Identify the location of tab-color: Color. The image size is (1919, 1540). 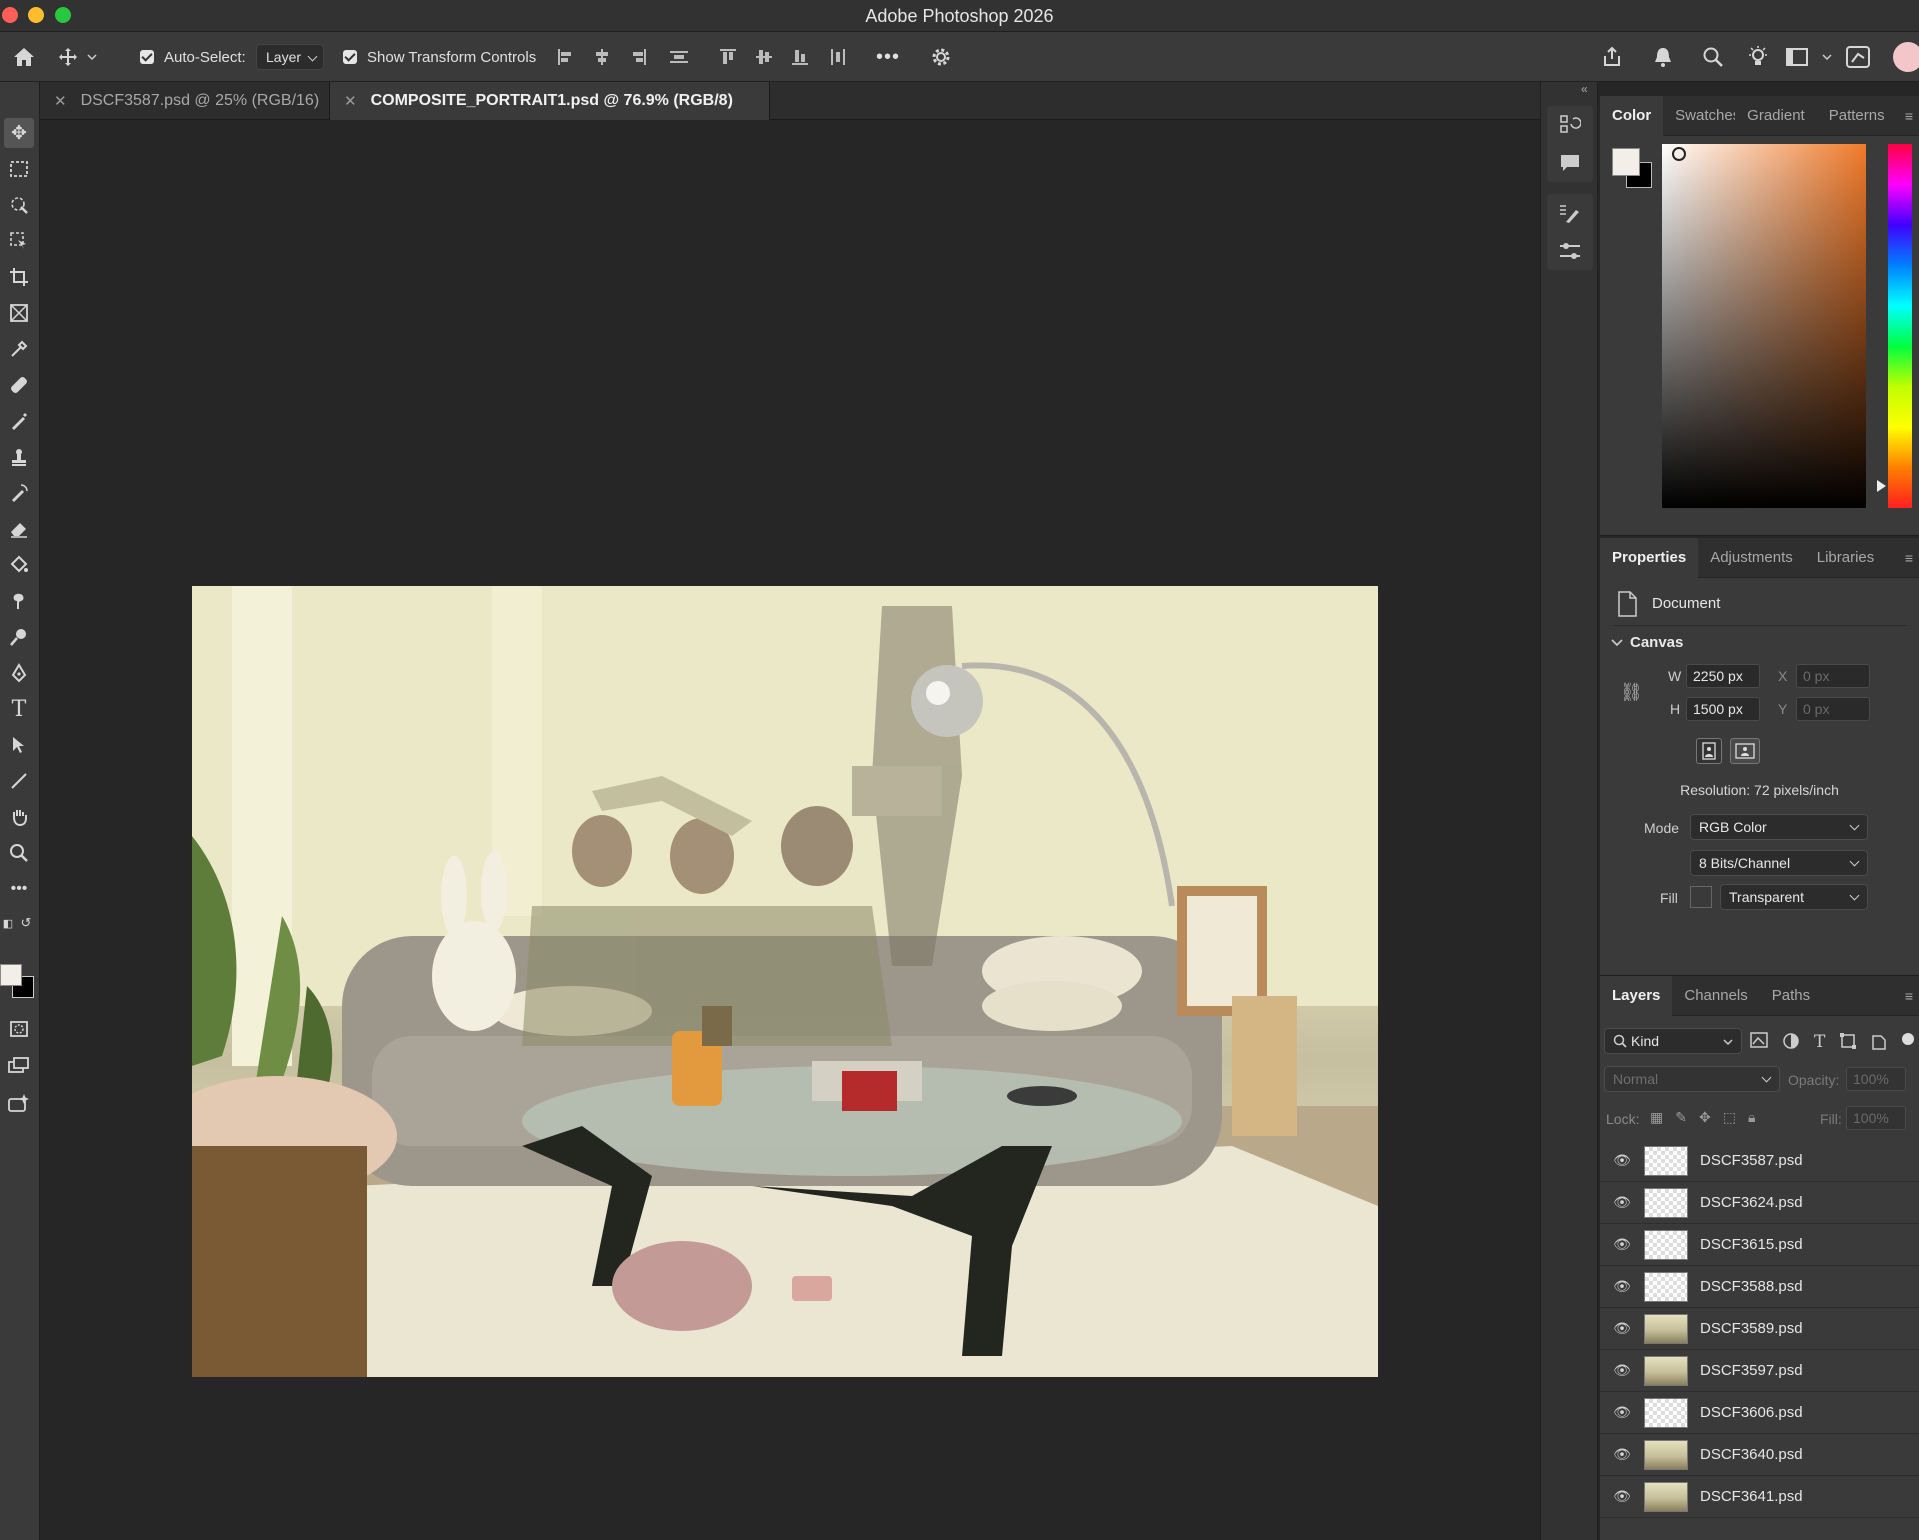
(1632, 115).